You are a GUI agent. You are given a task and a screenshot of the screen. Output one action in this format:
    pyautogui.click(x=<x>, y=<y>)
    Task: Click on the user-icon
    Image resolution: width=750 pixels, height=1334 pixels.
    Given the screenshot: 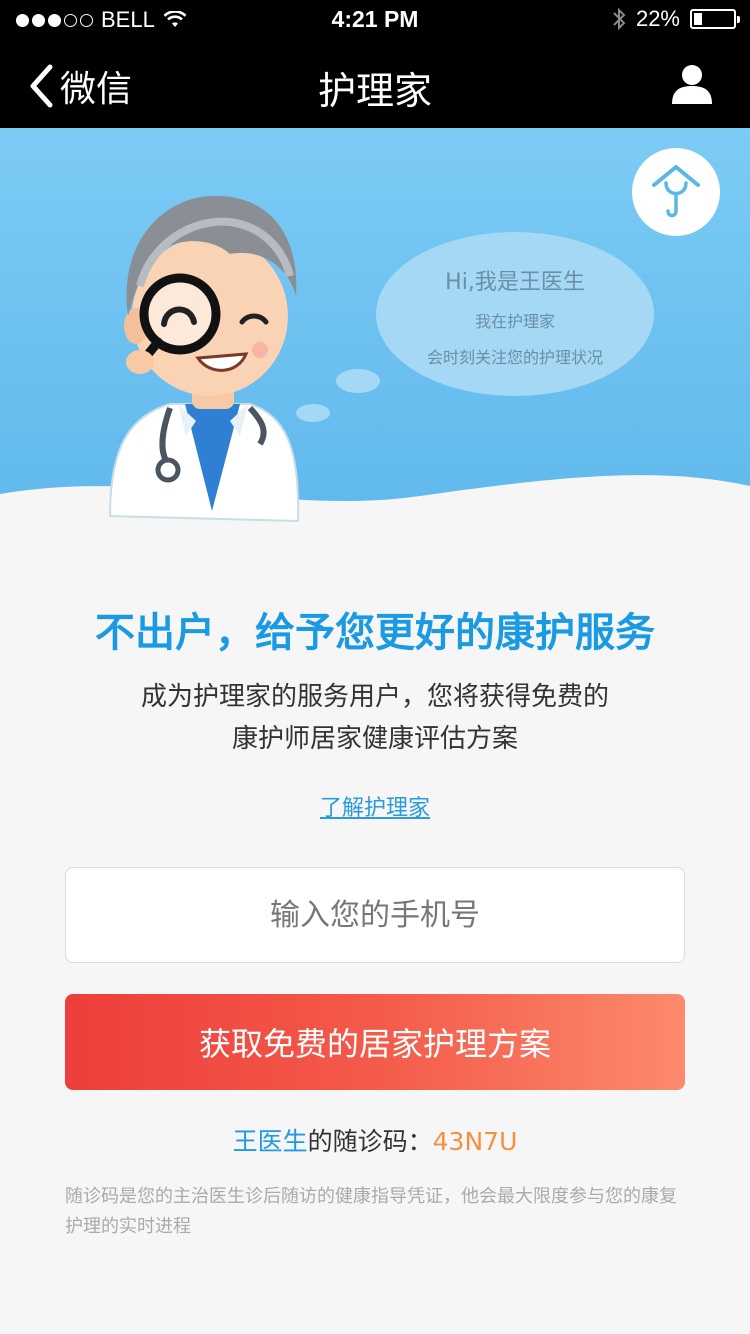 What is the action you would take?
    pyautogui.click(x=692, y=84)
    